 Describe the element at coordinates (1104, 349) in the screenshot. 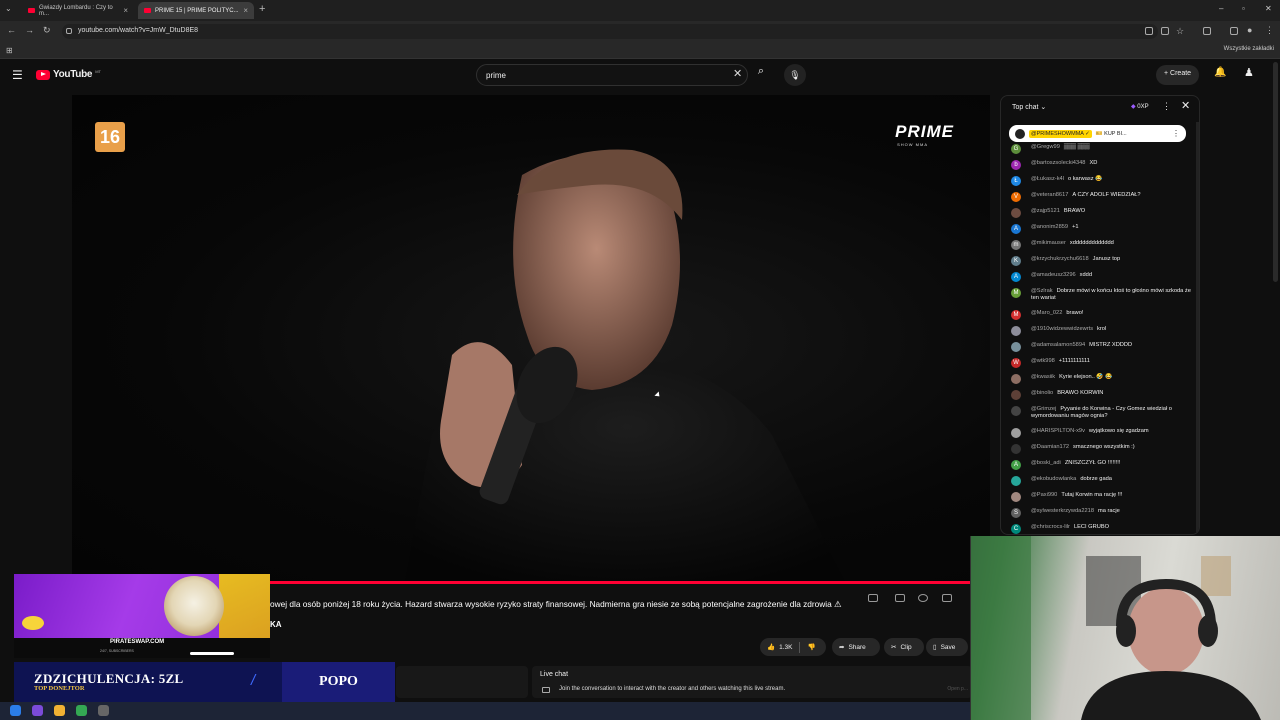

I see `chat-message: @adamsalamon5894 MISTRZ XDDDD` at that location.